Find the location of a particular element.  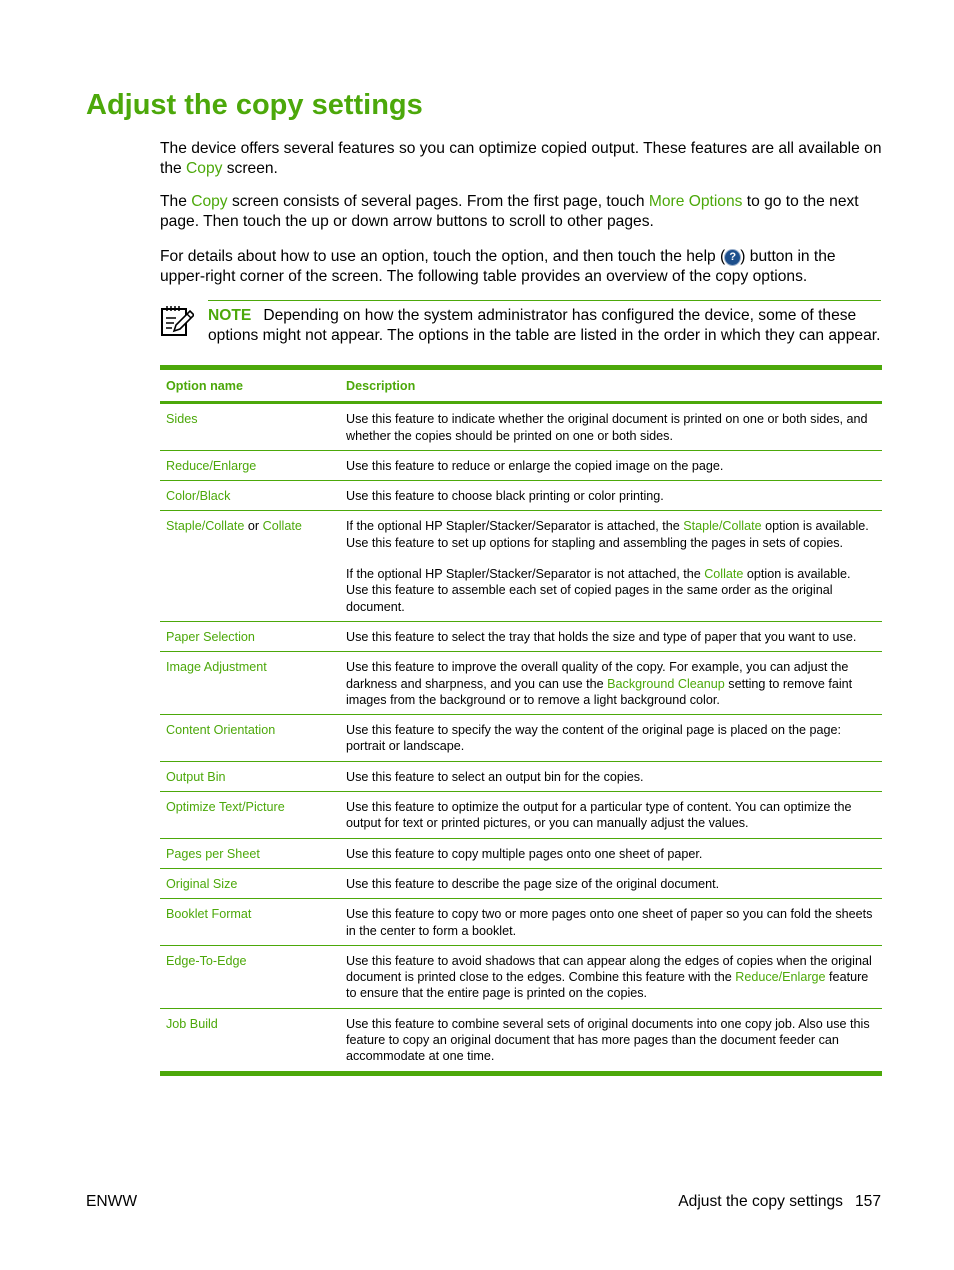

help-icon: ? is located at coordinates (733, 257).